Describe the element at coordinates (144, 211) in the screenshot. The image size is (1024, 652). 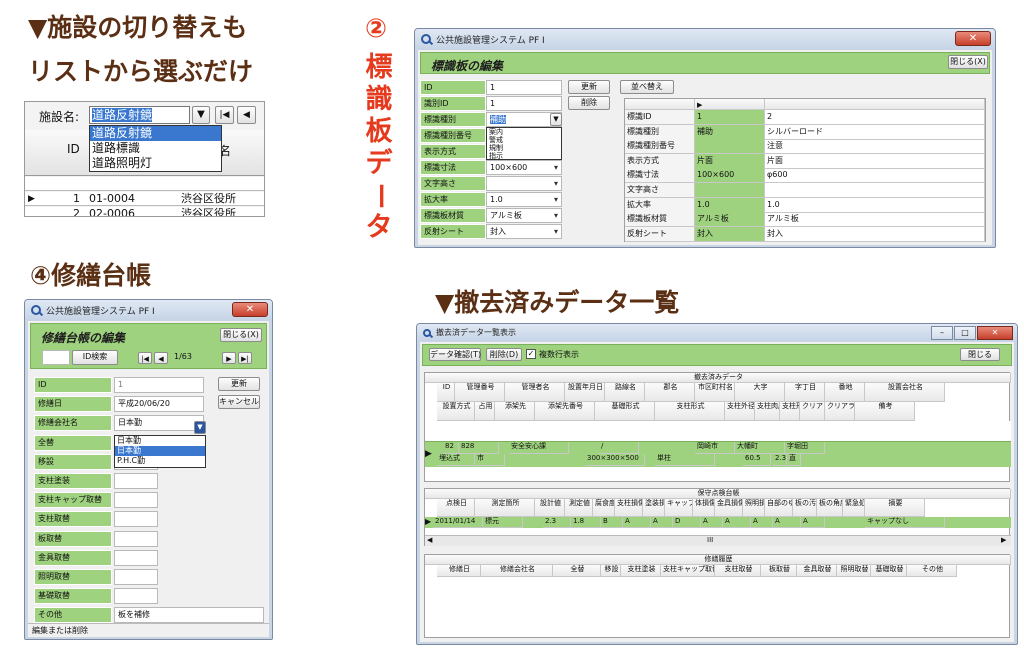
I see `table-row: 2 02-0006 渋谷区役所` at that location.